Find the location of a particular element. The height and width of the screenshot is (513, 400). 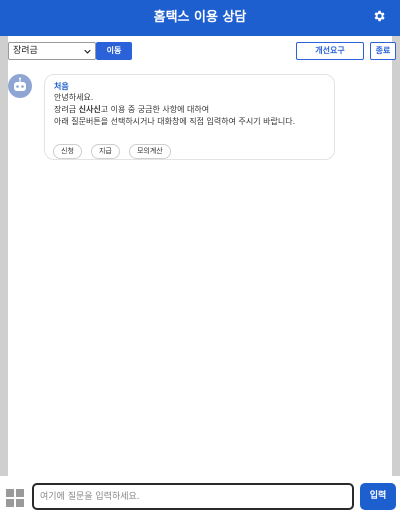

chip-apply: 신청 is located at coordinates (67, 151).